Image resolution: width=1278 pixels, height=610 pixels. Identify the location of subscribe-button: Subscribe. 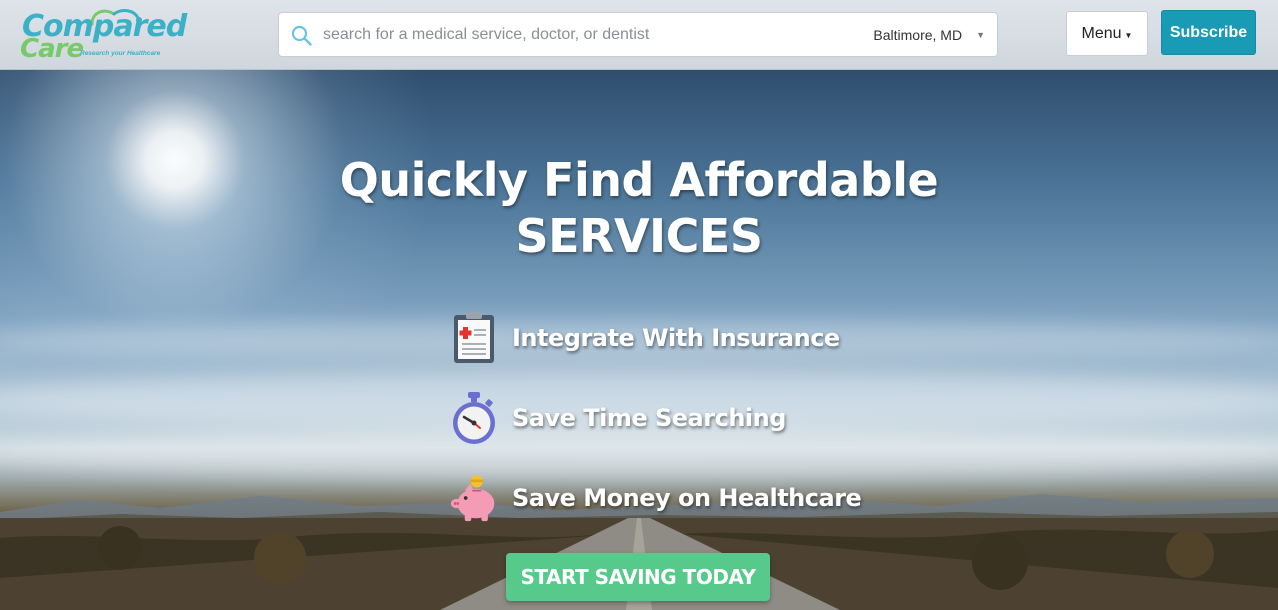
(1208, 32).